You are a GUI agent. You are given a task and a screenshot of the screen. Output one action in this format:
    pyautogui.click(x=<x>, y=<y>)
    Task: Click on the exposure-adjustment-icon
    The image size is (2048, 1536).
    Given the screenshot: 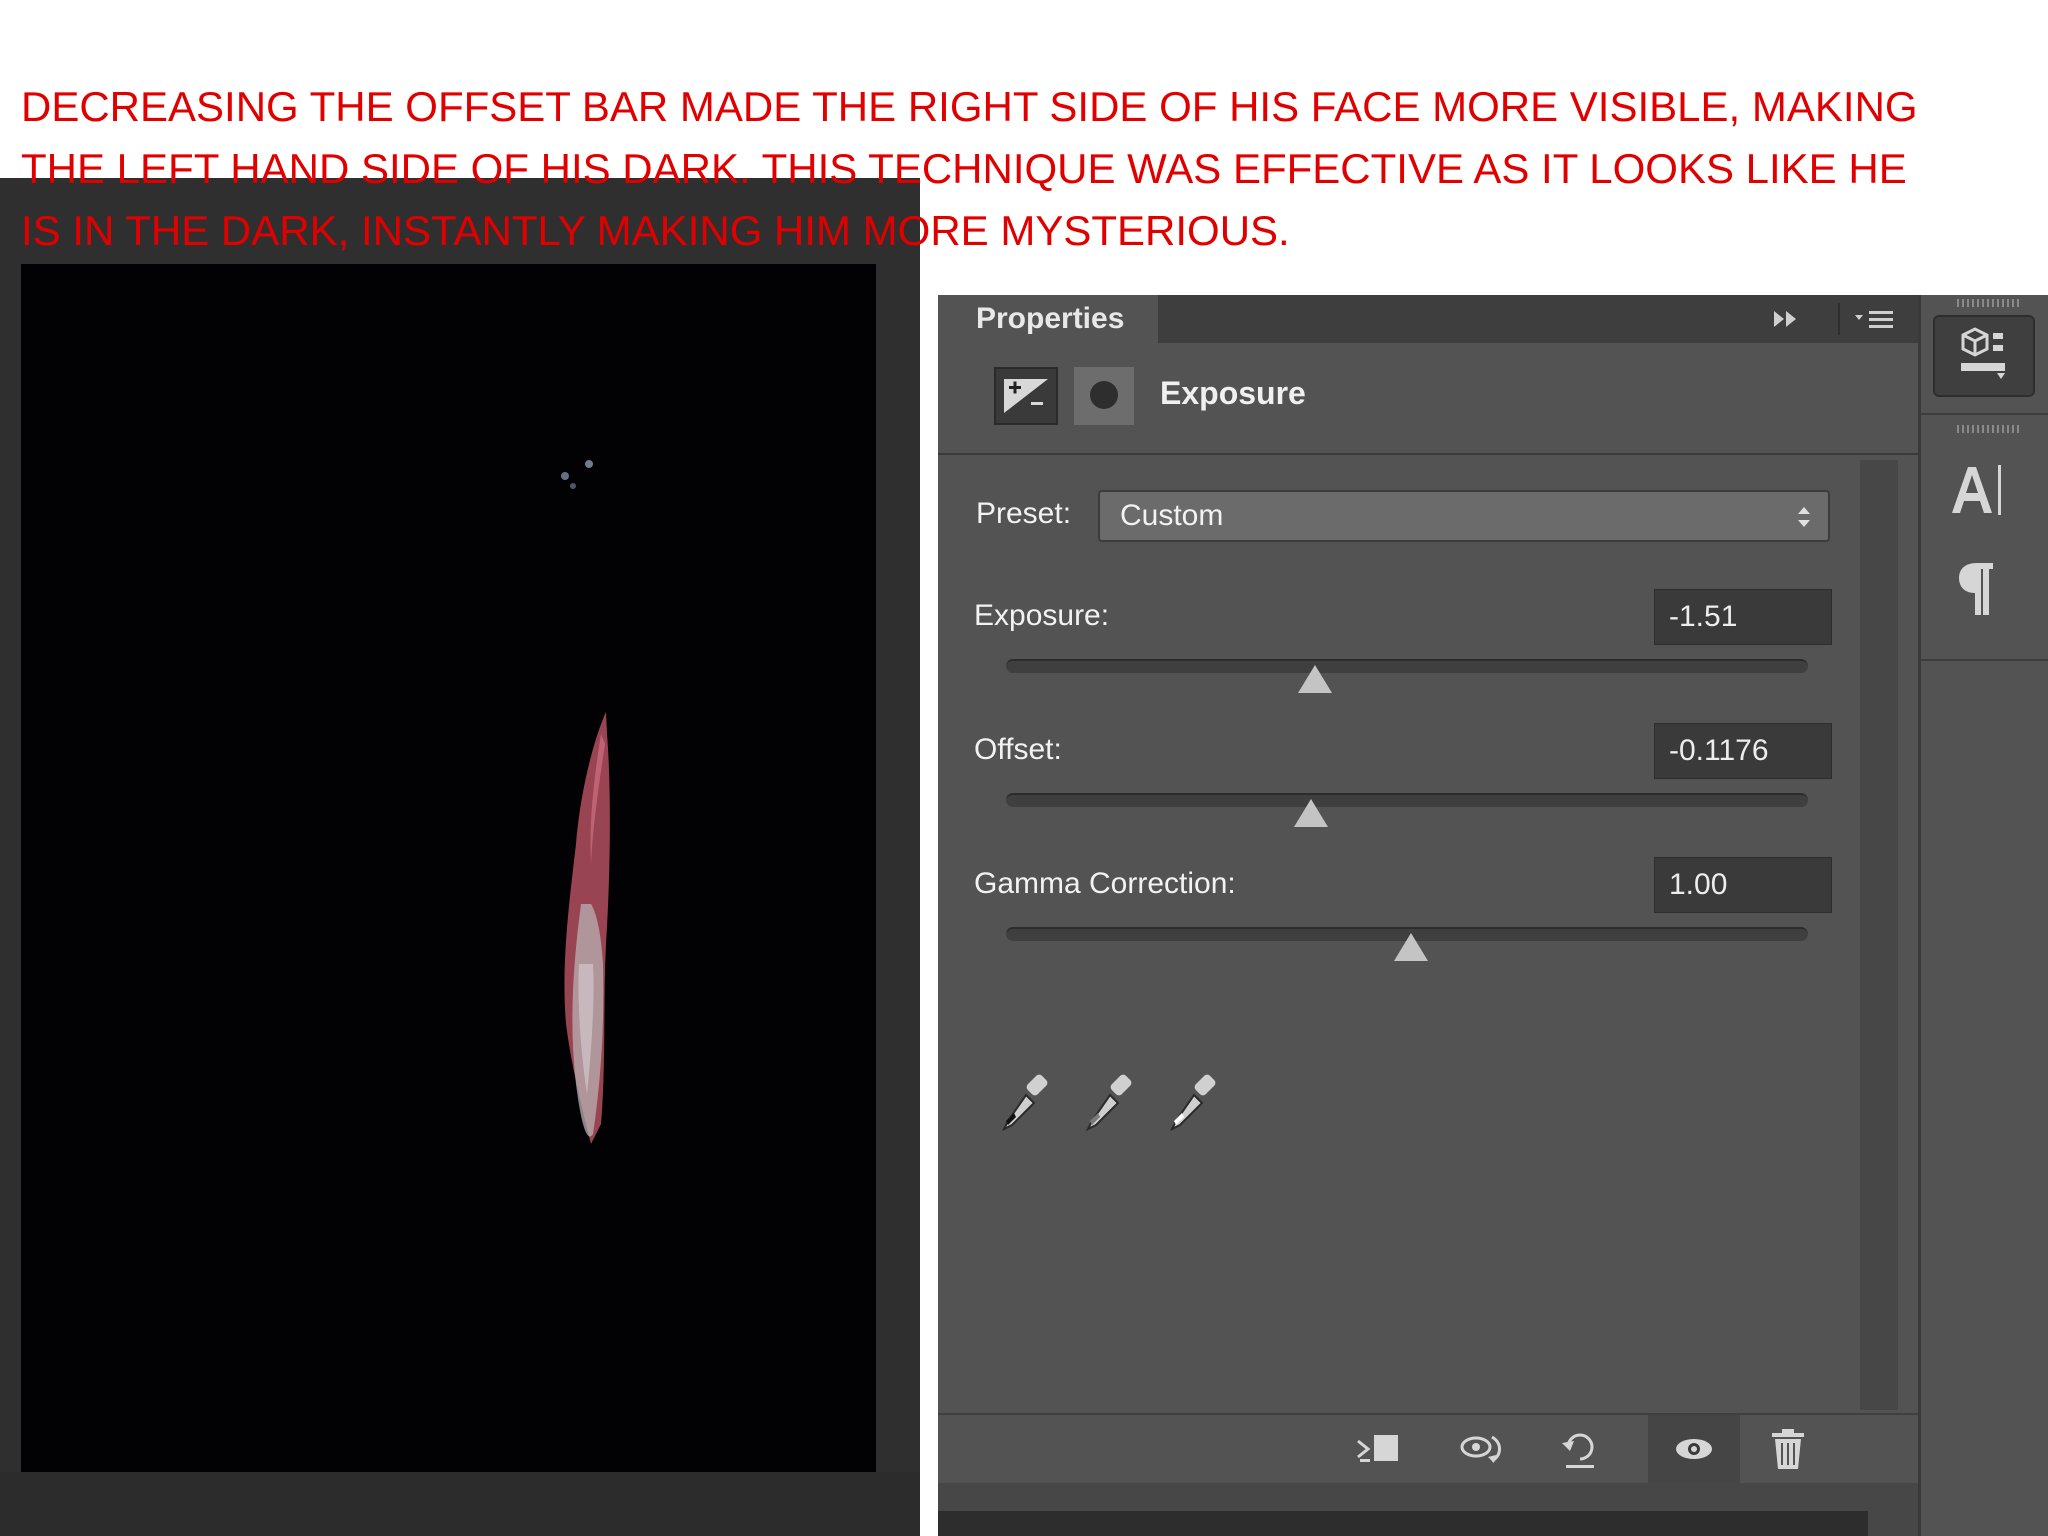 What is the action you would take?
    pyautogui.click(x=1026, y=396)
    